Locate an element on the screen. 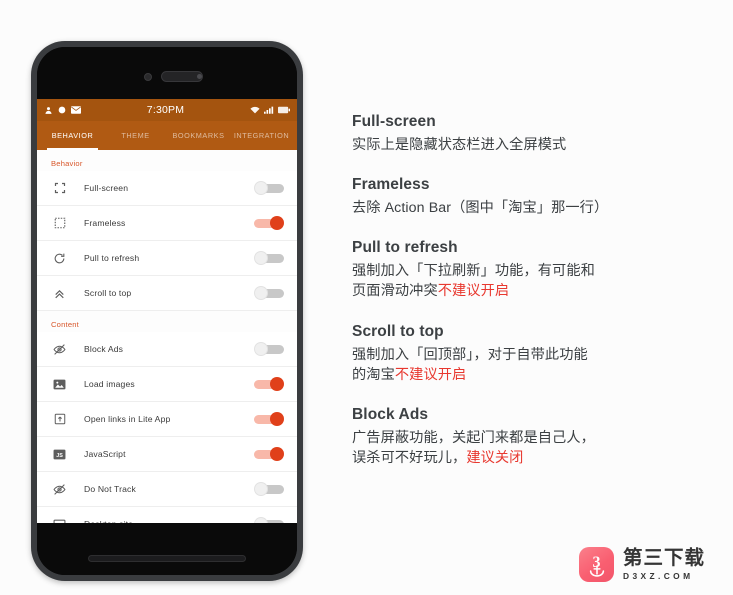 Image resolution: width=733 pixels, height=595 pixels. note-line: 实际上是隐藏状态栏进入全屏模式 is located at coordinates (538, 145).